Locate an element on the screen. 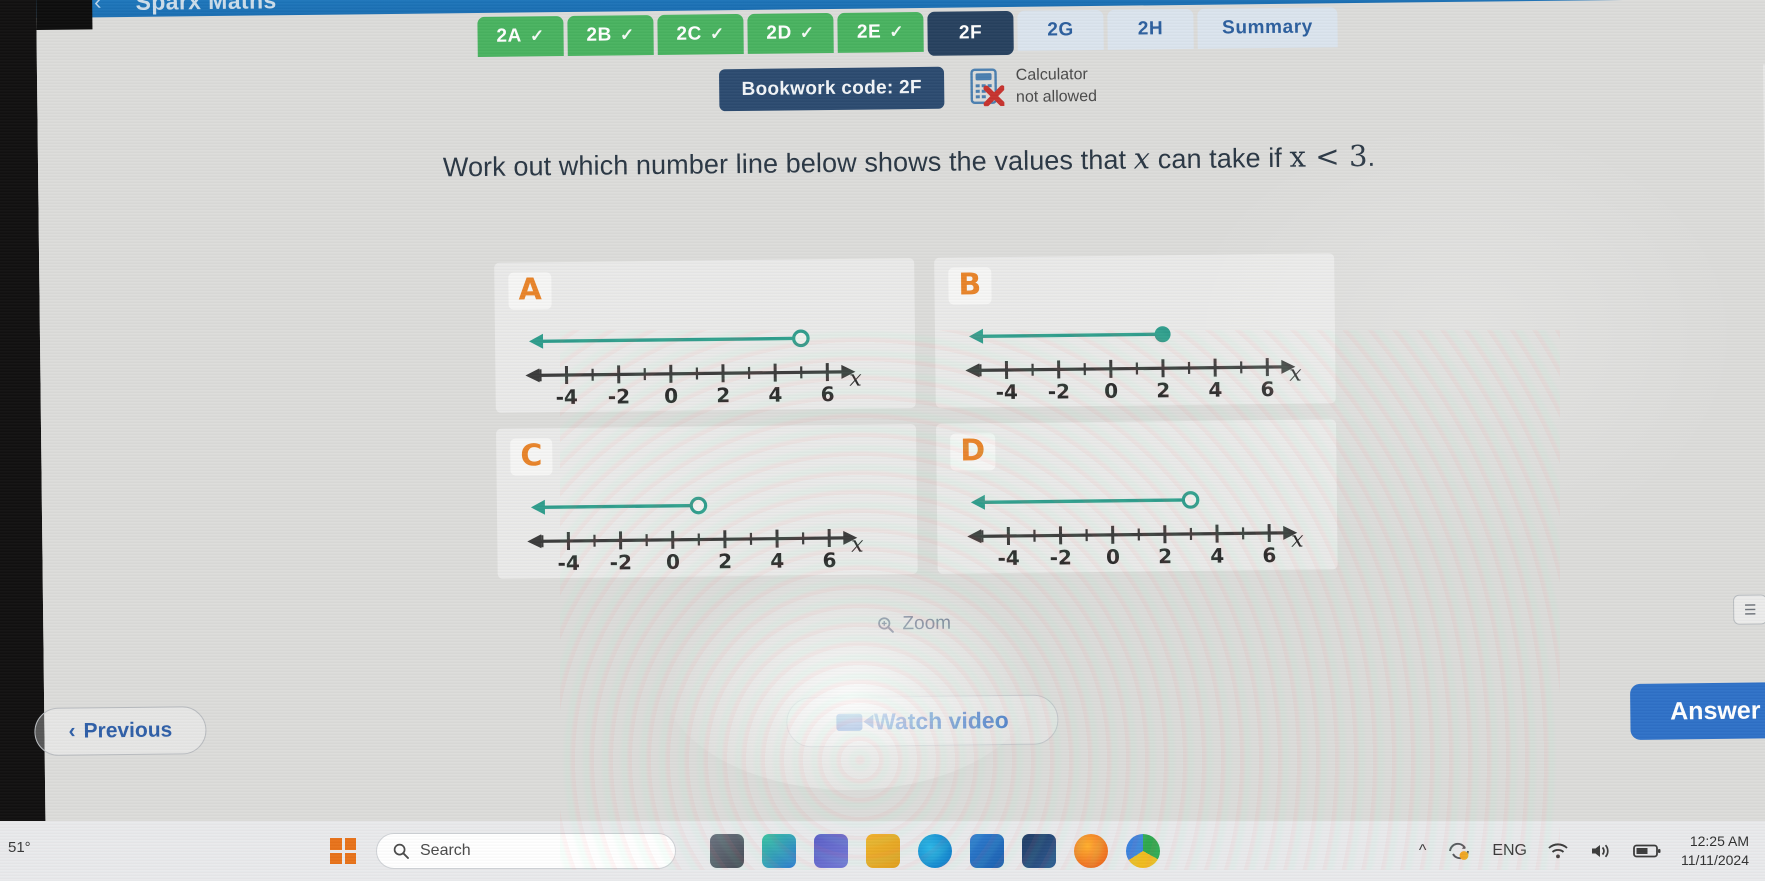 This screenshot has width=1765, height=881. taskbar-icon-copilot is located at coordinates (779, 851).